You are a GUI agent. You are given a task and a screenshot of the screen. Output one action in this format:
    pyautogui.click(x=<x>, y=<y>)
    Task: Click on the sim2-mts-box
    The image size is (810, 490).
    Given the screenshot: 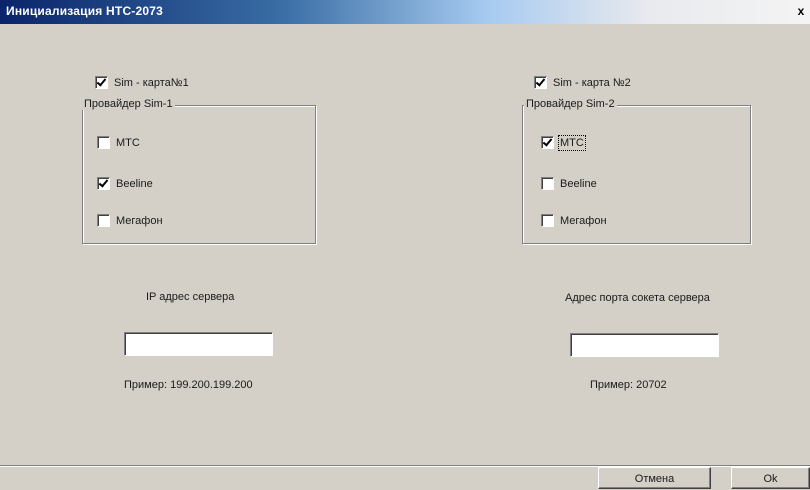 What is the action you would take?
    pyautogui.click(x=547, y=142)
    